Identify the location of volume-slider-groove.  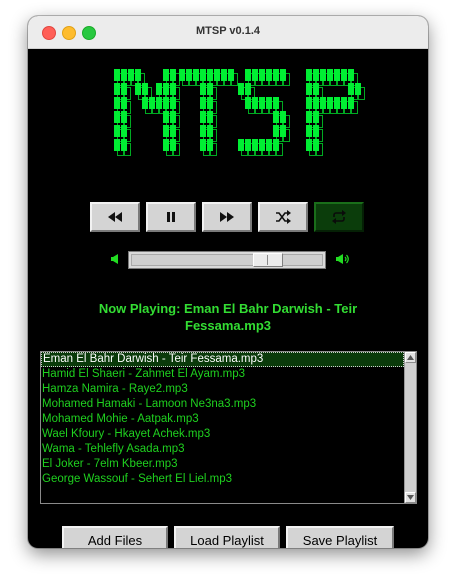
(227, 260).